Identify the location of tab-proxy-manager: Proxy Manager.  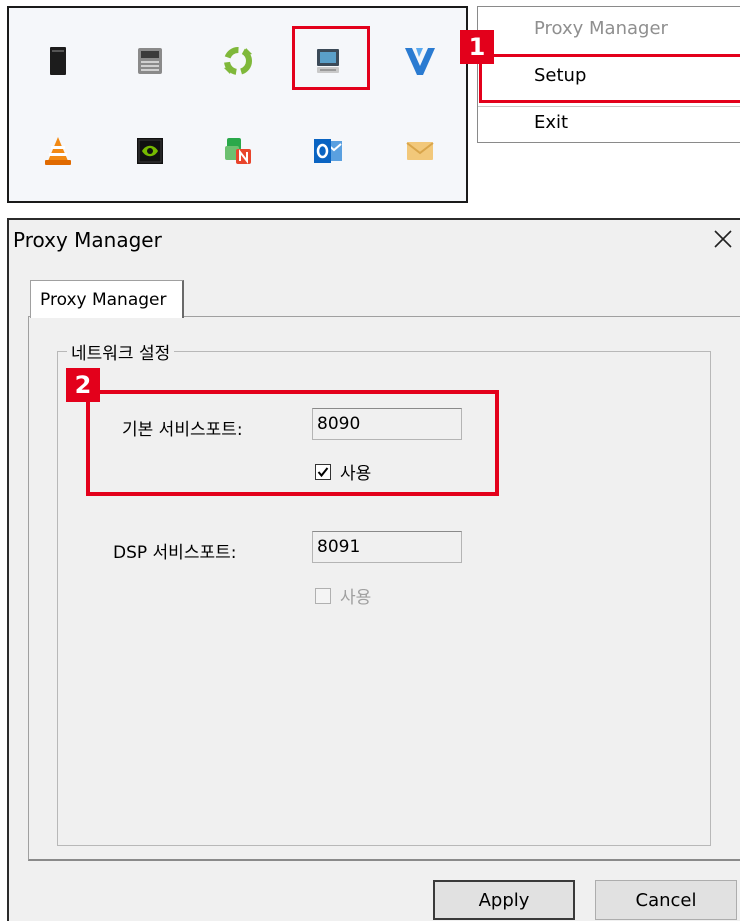
(107, 299).